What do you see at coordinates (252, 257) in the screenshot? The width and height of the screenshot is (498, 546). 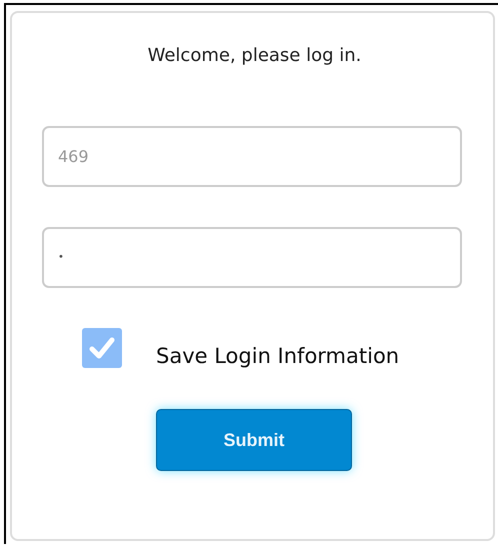 I see `password-field: •` at bounding box center [252, 257].